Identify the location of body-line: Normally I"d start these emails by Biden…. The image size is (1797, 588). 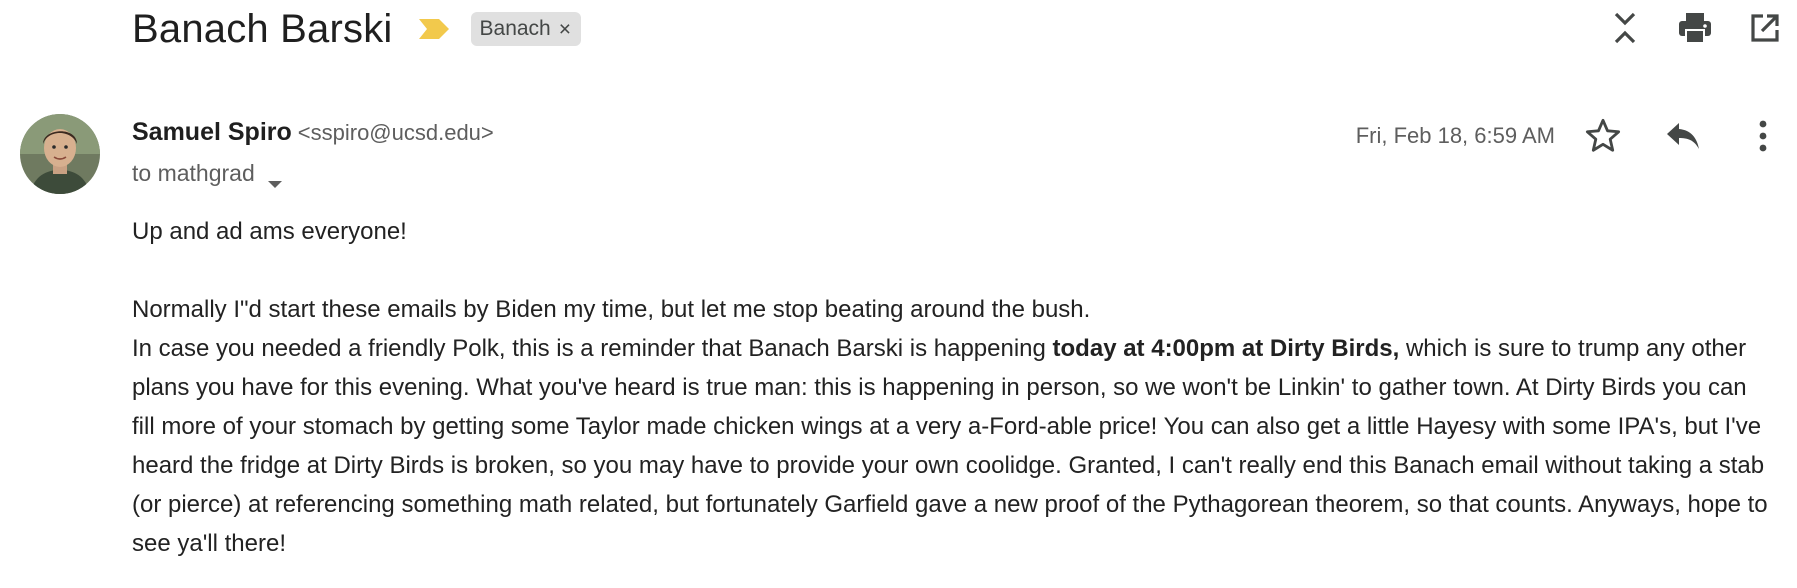
(611, 309).